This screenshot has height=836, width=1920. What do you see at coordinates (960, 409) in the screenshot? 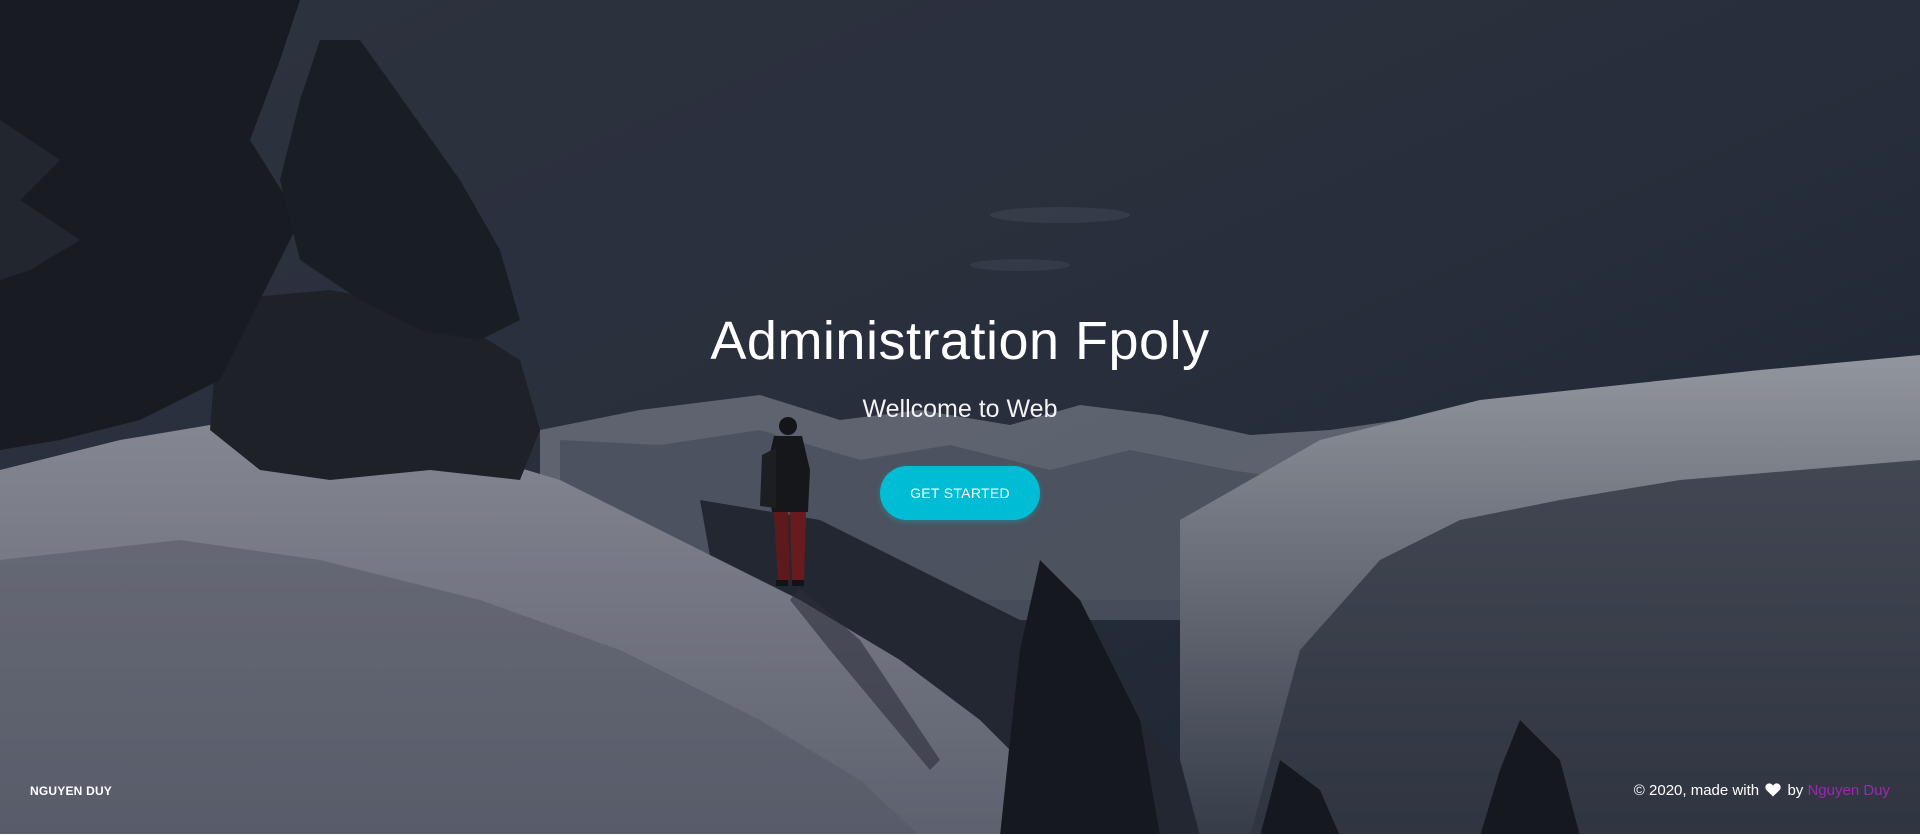
I see `hero-subtitle: Wellcome to Web` at bounding box center [960, 409].